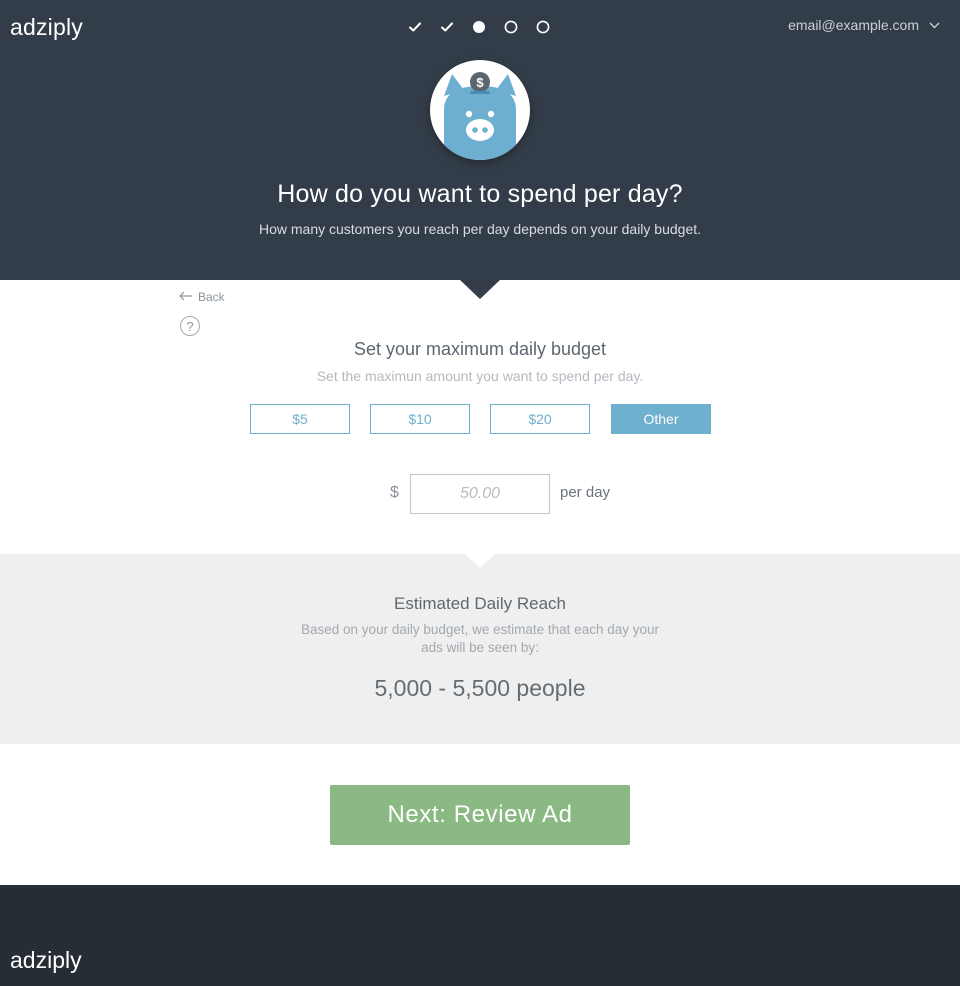 The image size is (960, 986). I want to click on account-email: email@example.com, so click(853, 25).